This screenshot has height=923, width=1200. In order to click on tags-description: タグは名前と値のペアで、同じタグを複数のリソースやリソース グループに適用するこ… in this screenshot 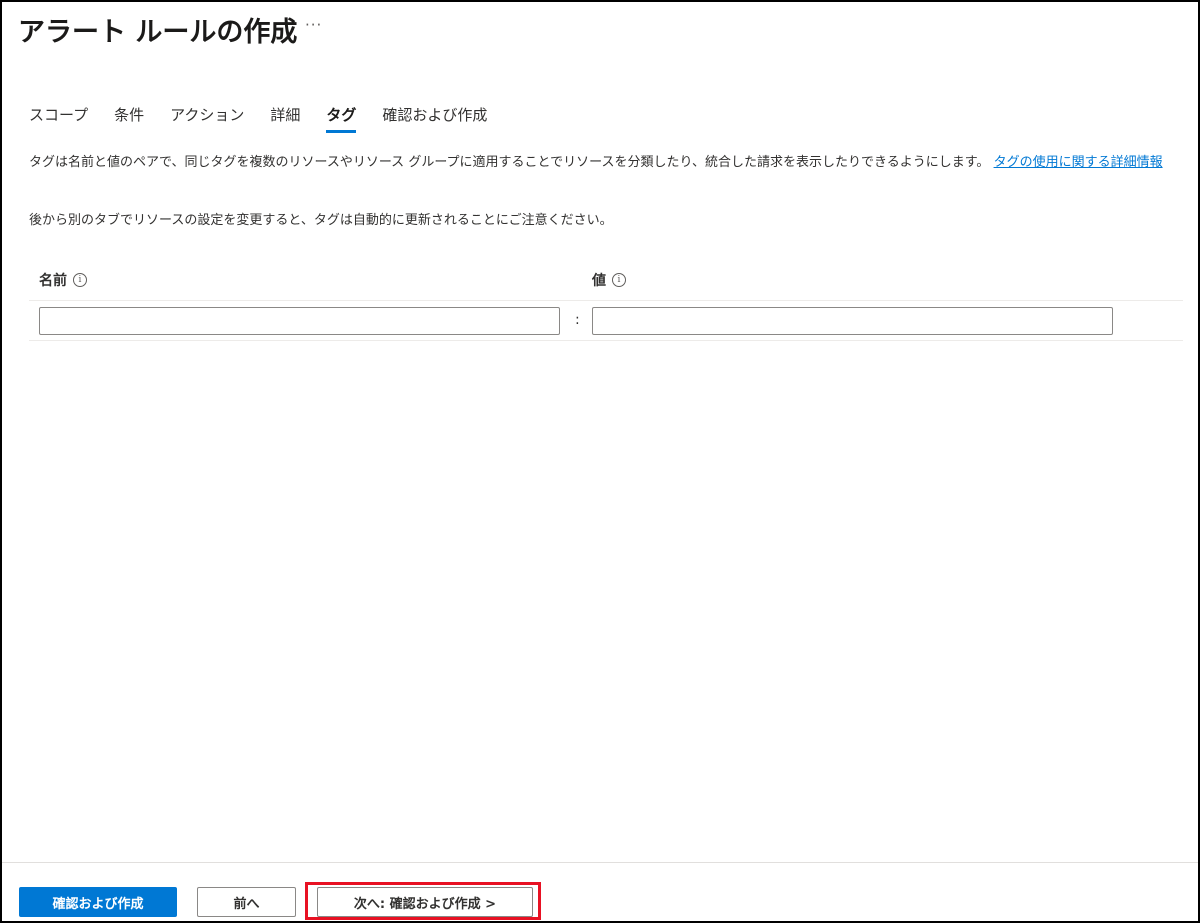, I will do `click(605, 163)`.